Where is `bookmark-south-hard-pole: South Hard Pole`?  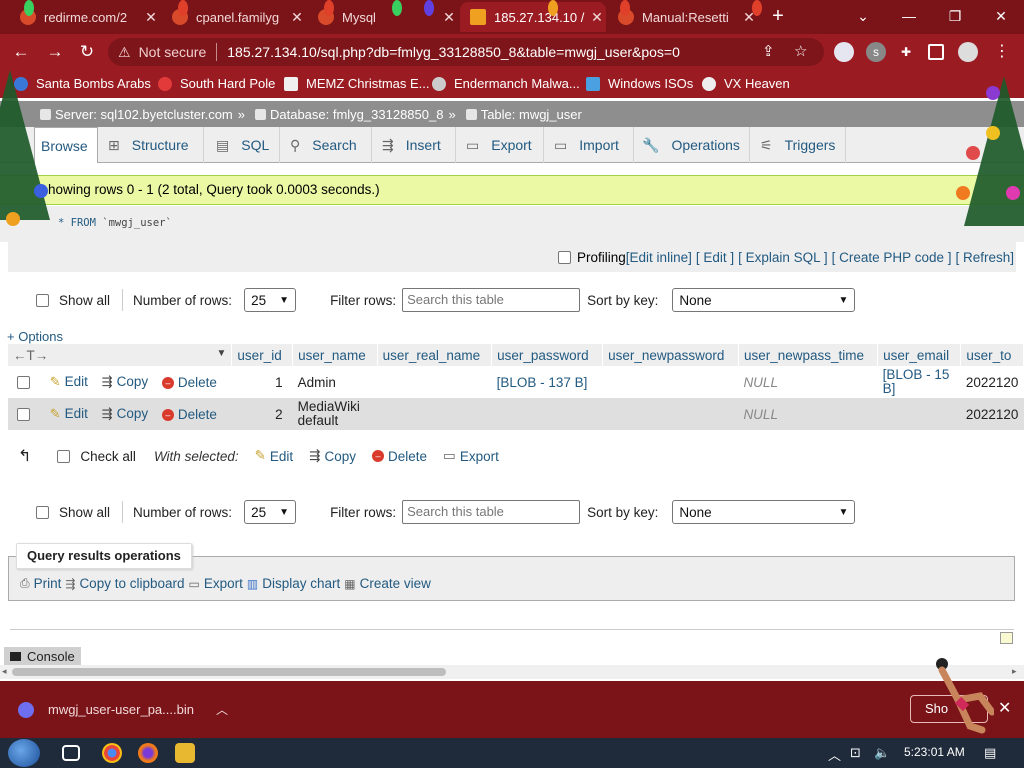
bookmark-south-hard-pole: South Hard Pole is located at coordinates (216, 83).